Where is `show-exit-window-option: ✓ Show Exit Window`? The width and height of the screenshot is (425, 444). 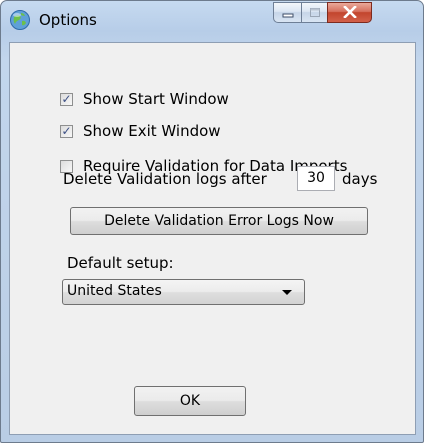
show-exit-window-option: ✓ Show Exit Window is located at coordinates (140, 131).